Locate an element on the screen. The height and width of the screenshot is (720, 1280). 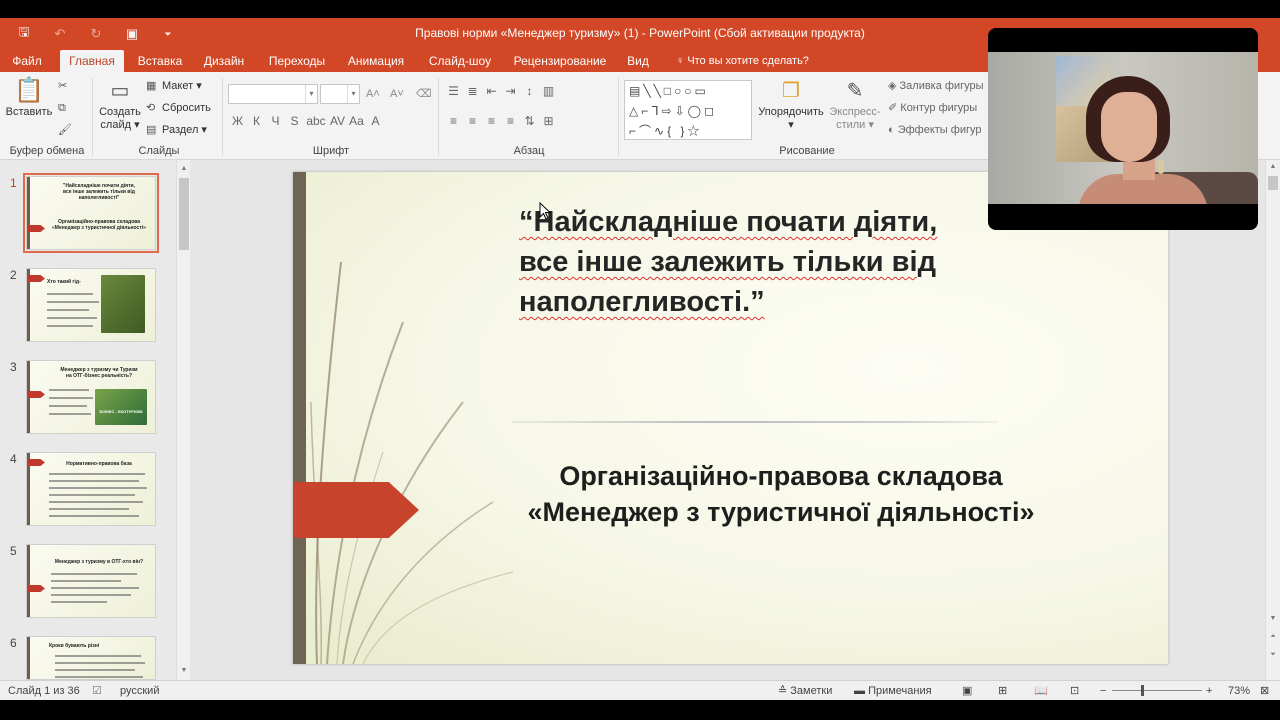
fit-to-window-icon: ⊠ is located at coordinates (1264, 691).